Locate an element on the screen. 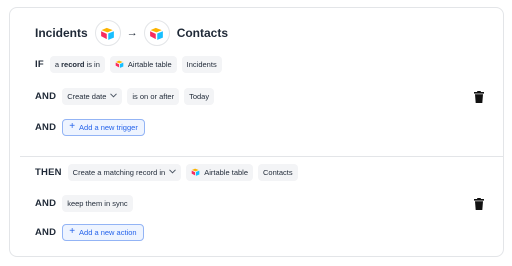 The image size is (512, 266). sync-option-row: AND keep them in sync is located at coordinates (86, 203).